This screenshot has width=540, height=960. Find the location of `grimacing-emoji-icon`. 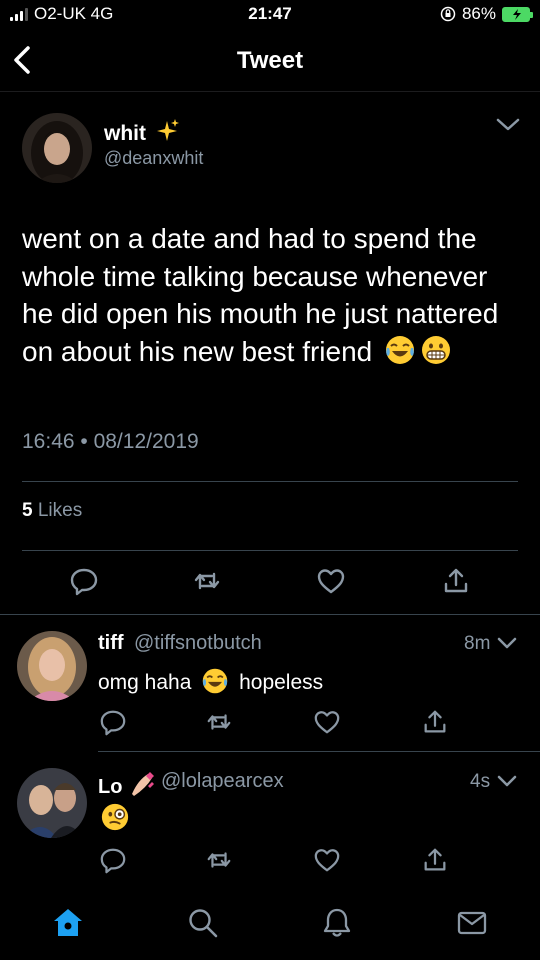

grimacing-emoji-icon is located at coordinates (436, 349).